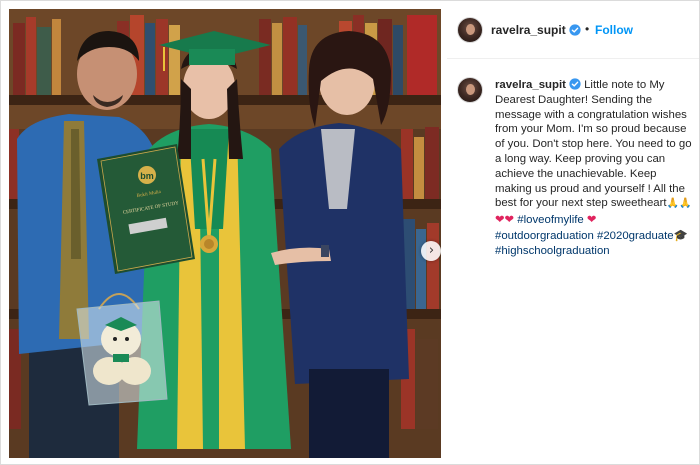 This screenshot has height=465, width=700. I want to click on gift-bag-with-plush, so click(122, 349).